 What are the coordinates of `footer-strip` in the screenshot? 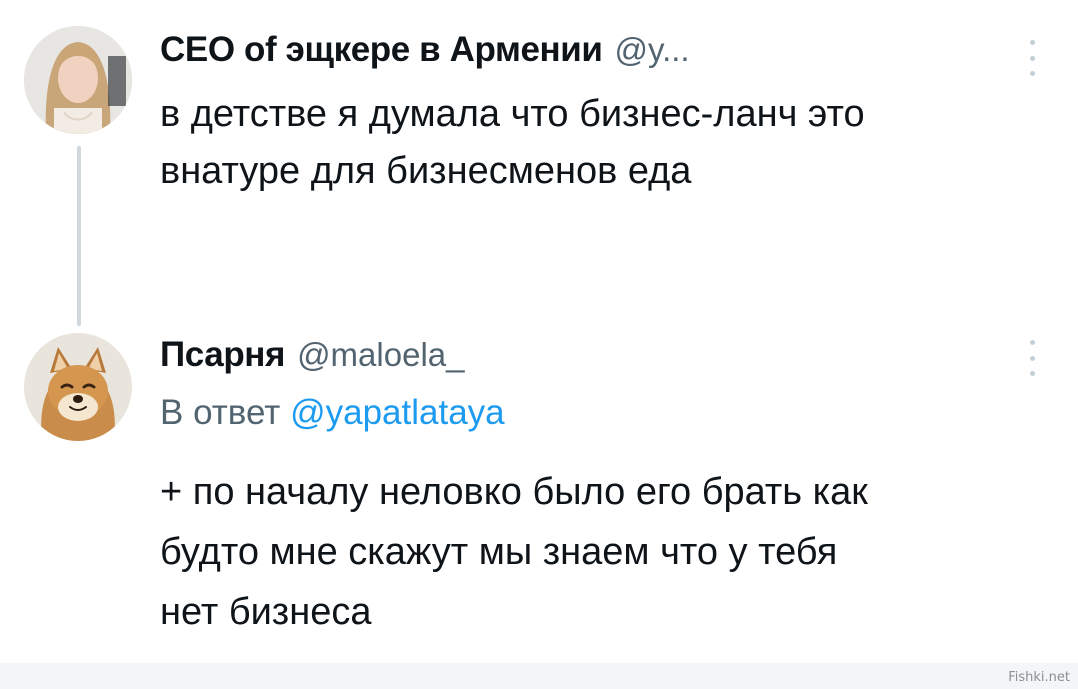 It's located at (539, 676).